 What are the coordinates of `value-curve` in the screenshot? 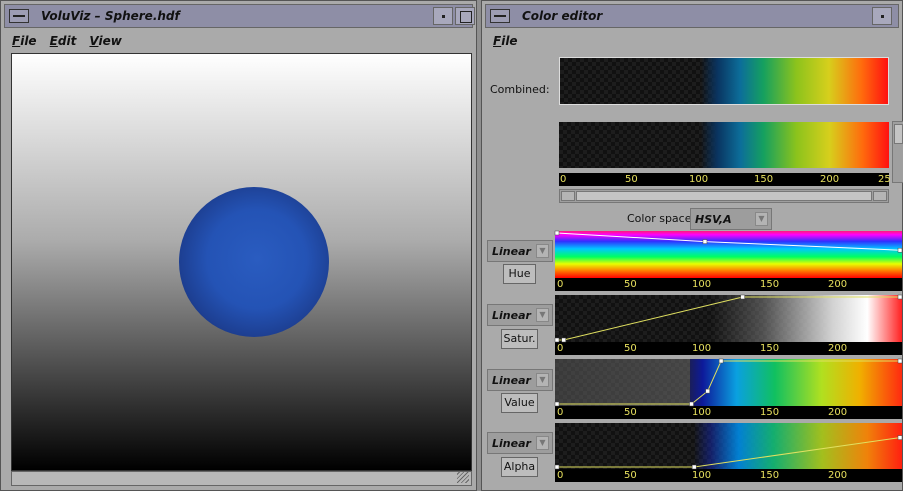 It's located at (728, 382).